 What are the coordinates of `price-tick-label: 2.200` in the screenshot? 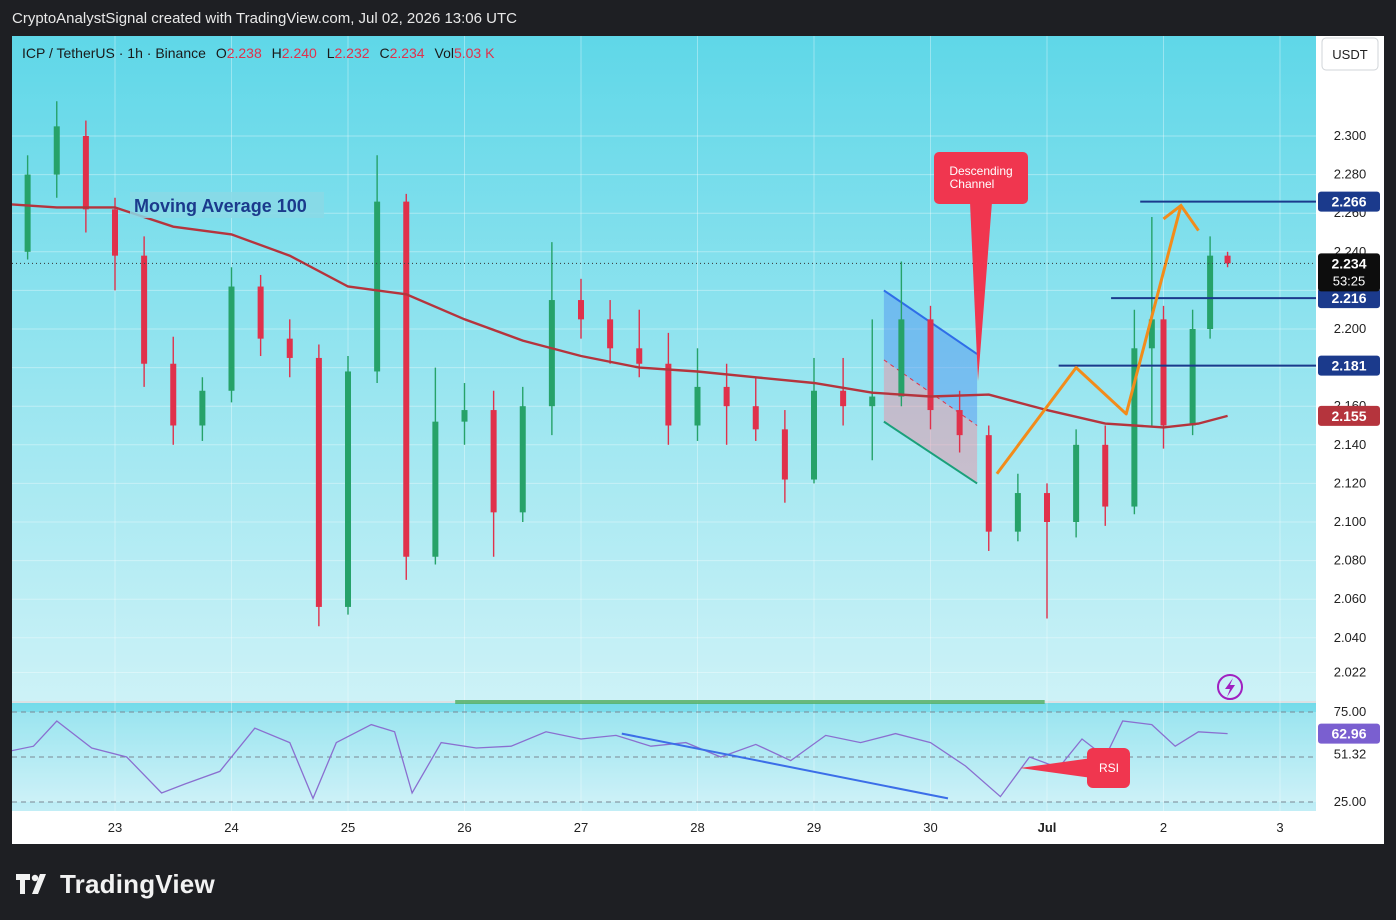 It's located at (1350, 328).